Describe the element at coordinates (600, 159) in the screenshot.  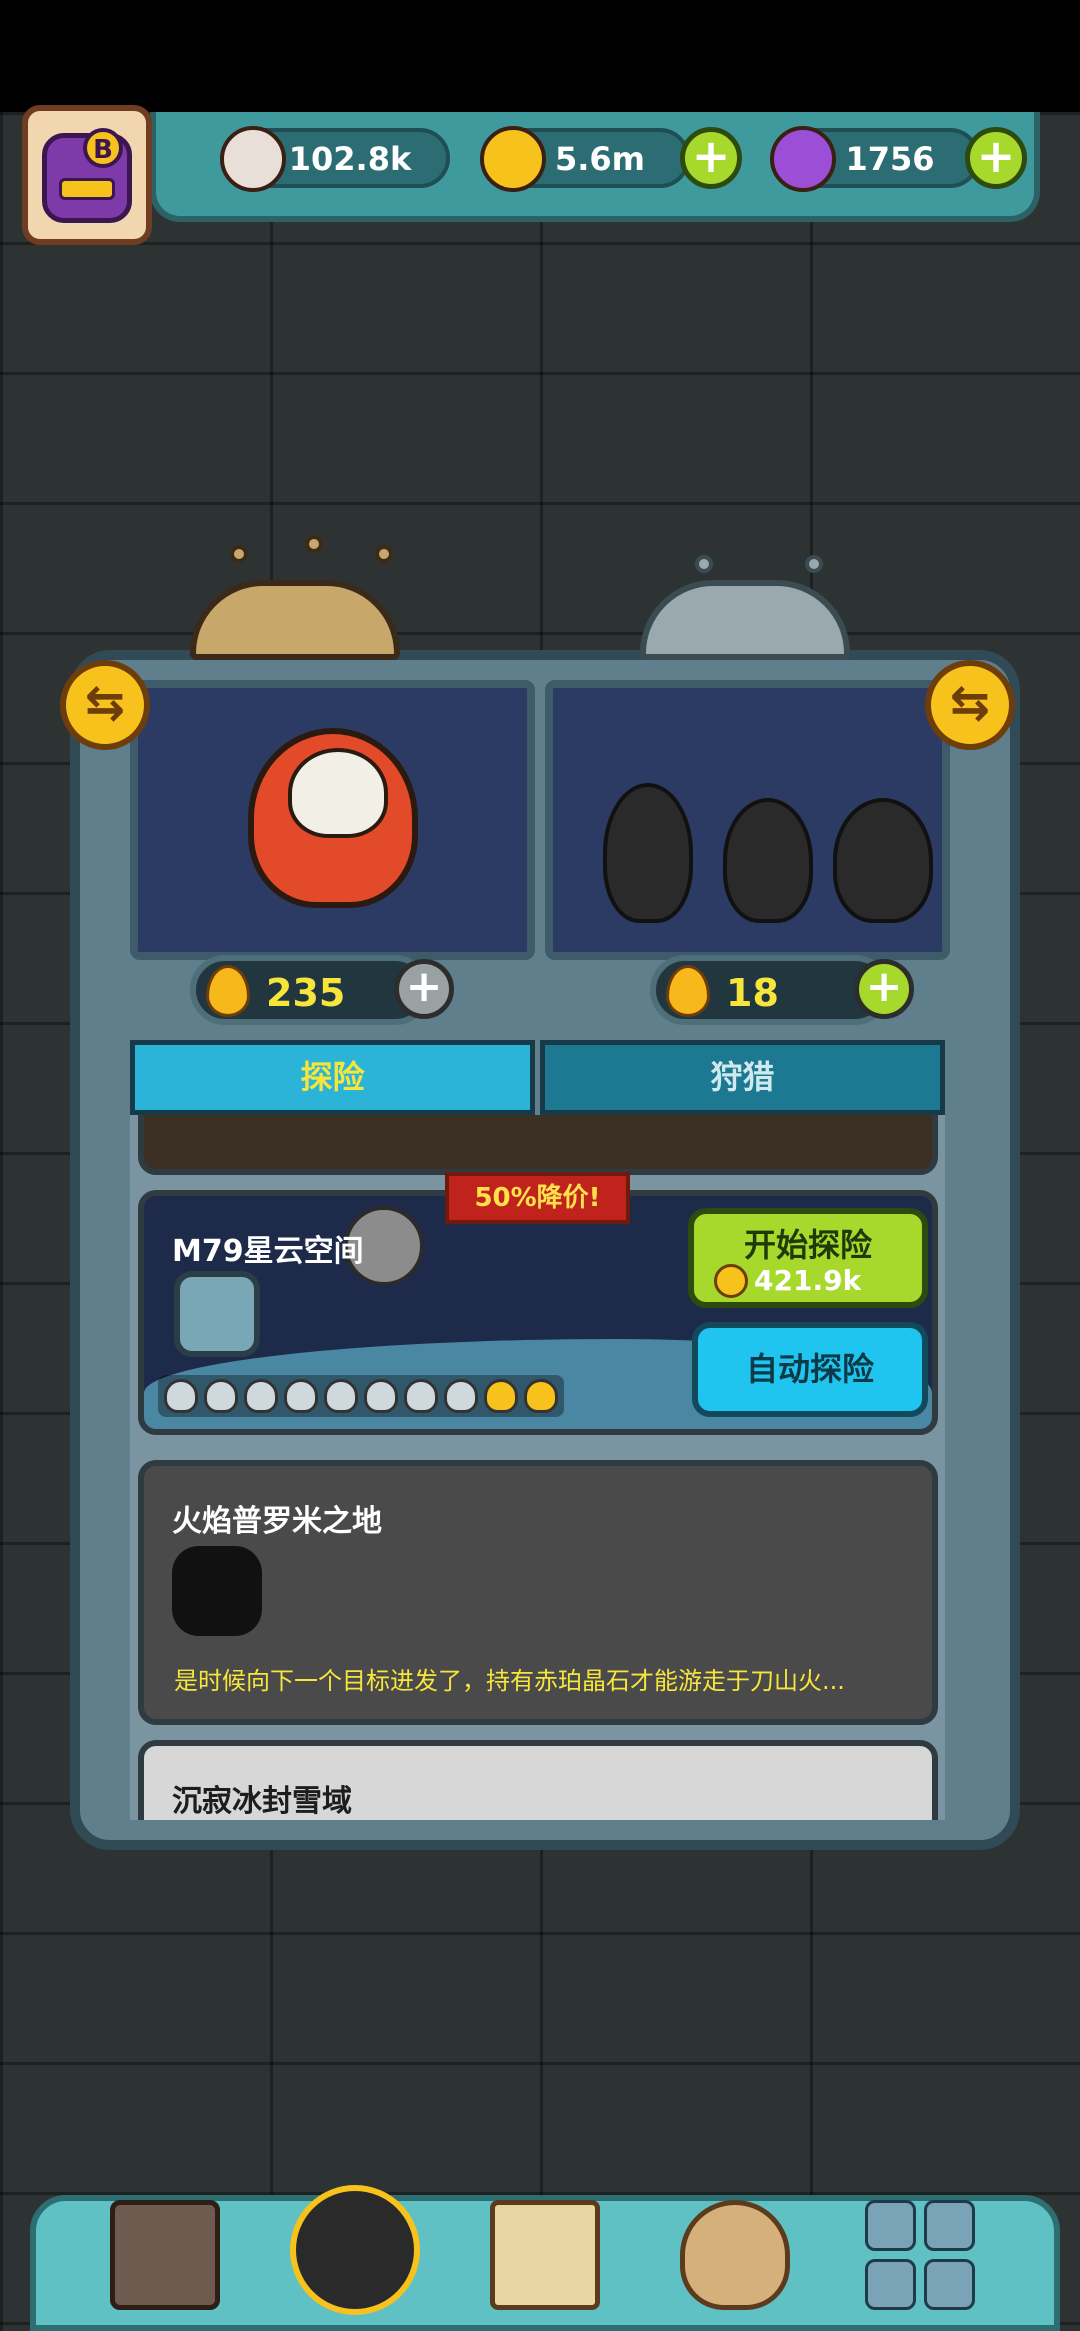
I see `coins-value: 5.6m` at that location.